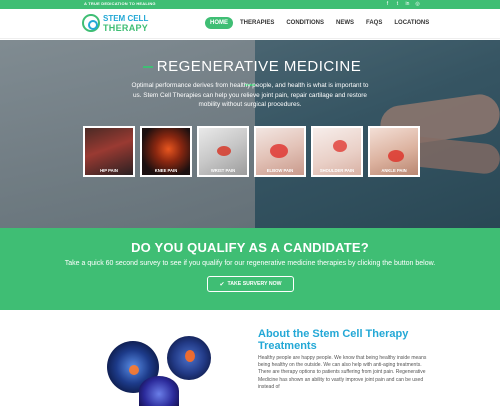 The height and width of the screenshot is (406, 500). I want to click on condition-label: ANKLE PAIN, so click(394, 170).